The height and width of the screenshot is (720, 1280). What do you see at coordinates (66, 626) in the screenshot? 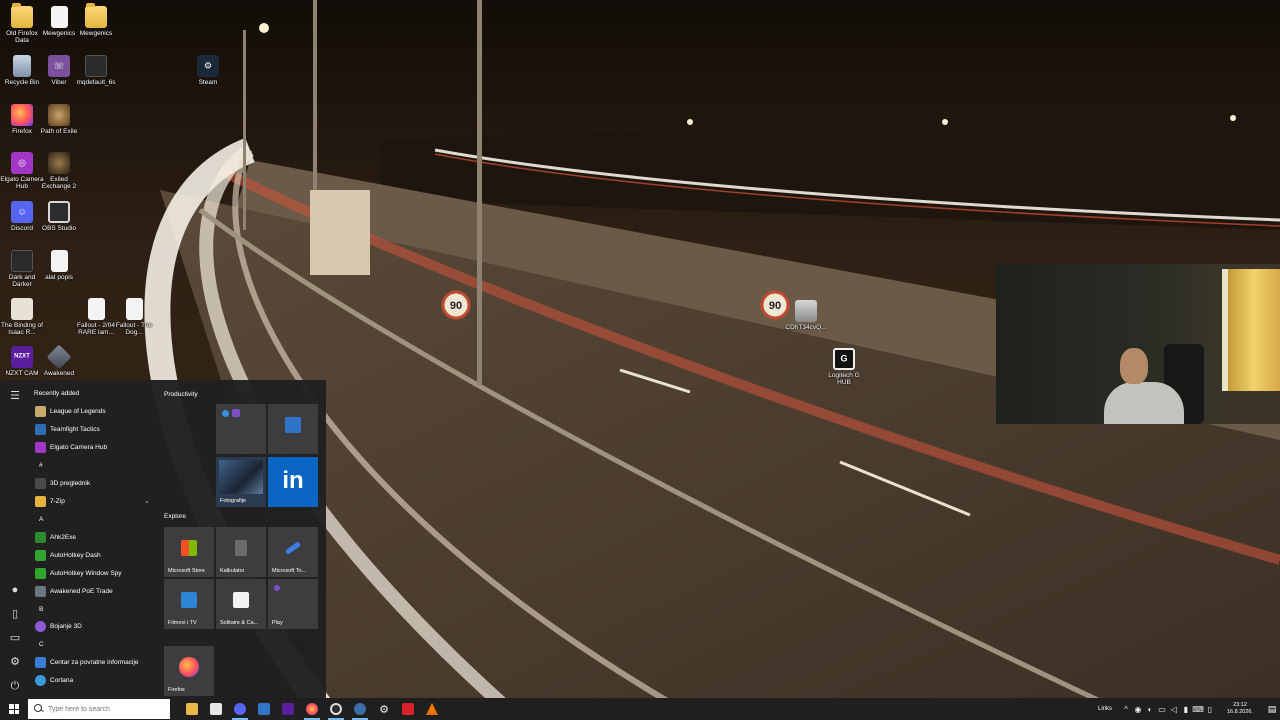
I see `app-label: Bojanje 3D` at bounding box center [66, 626].